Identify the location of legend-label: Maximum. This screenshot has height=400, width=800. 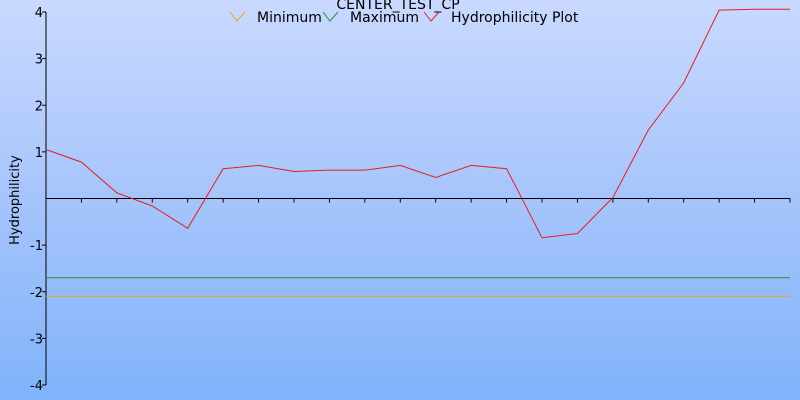
(384, 18).